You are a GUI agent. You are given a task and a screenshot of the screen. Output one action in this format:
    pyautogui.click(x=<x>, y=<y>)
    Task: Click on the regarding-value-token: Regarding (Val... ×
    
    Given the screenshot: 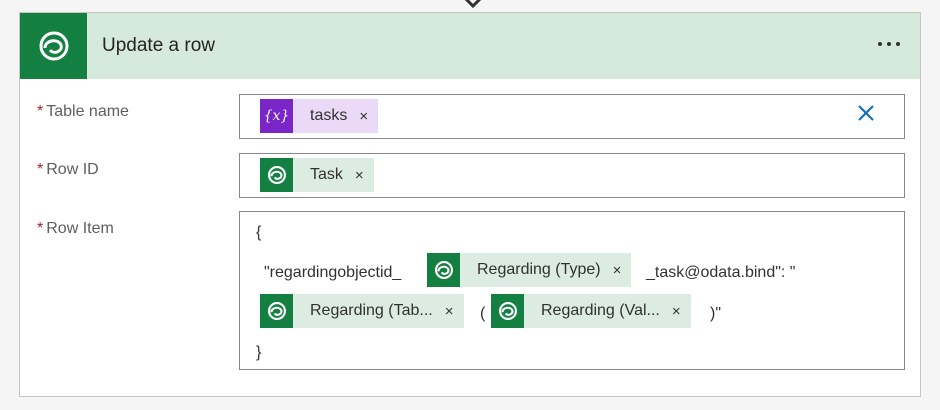 What is the action you would take?
    pyautogui.click(x=591, y=311)
    